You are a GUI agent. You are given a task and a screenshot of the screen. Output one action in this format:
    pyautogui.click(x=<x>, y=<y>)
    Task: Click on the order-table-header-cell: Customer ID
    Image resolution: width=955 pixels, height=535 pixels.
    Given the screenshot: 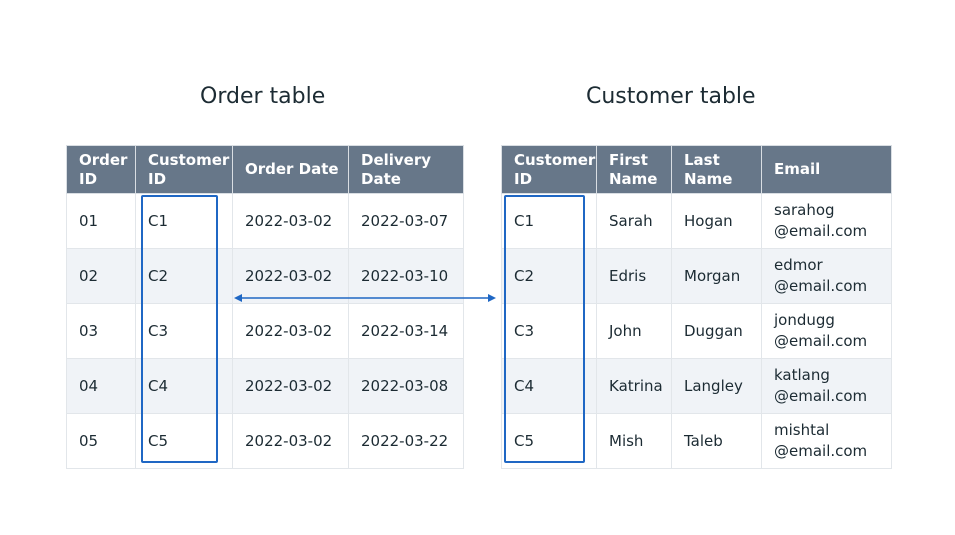 What is the action you would take?
    pyautogui.click(x=184, y=169)
    